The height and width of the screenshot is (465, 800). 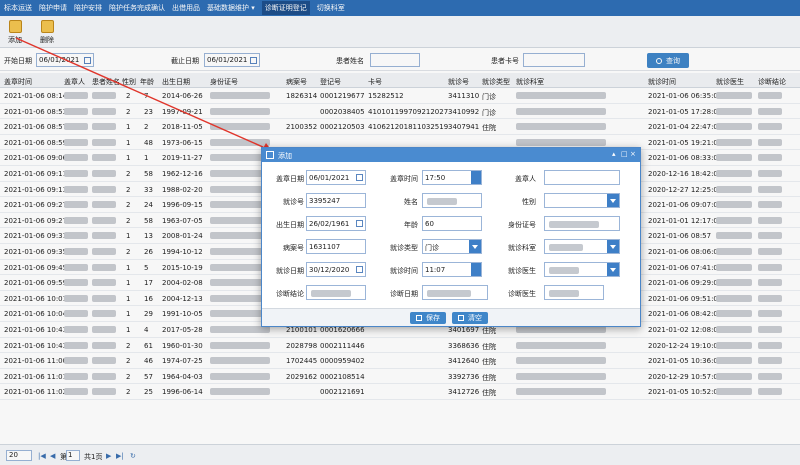 What do you see at coordinates (582, 269) in the screenshot?
I see `doctor-select` at bounding box center [582, 269].